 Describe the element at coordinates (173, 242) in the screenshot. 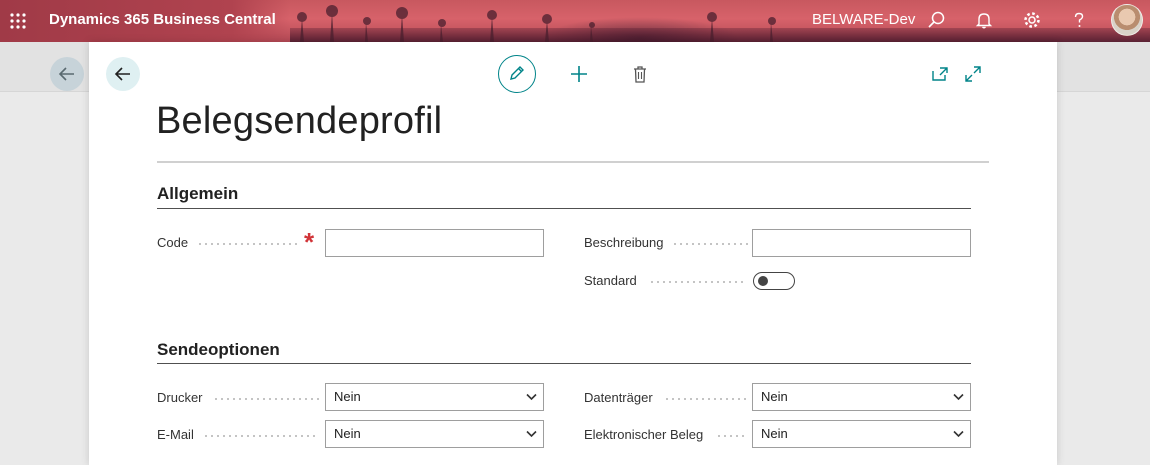

I see `code-label: Code` at that location.